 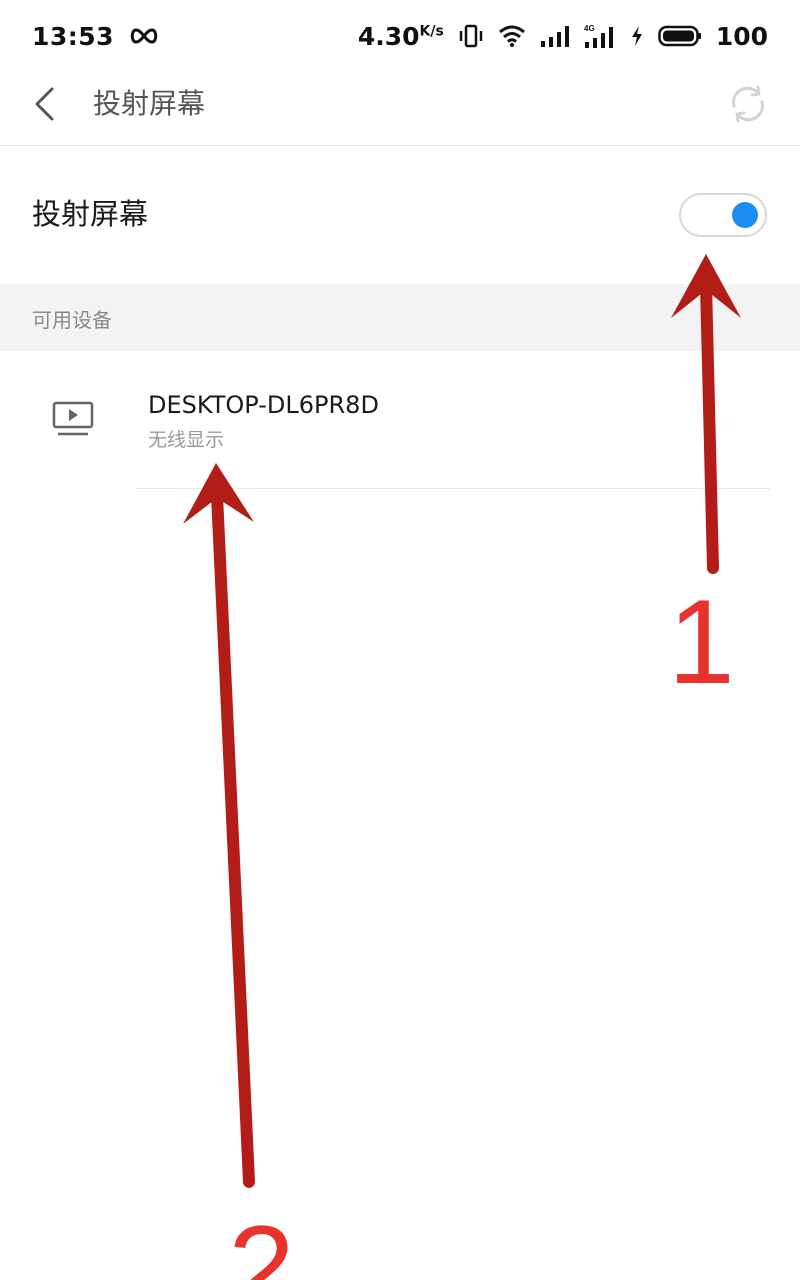 What do you see at coordinates (637, 36) in the screenshot?
I see `charging-icon` at bounding box center [637, 36].